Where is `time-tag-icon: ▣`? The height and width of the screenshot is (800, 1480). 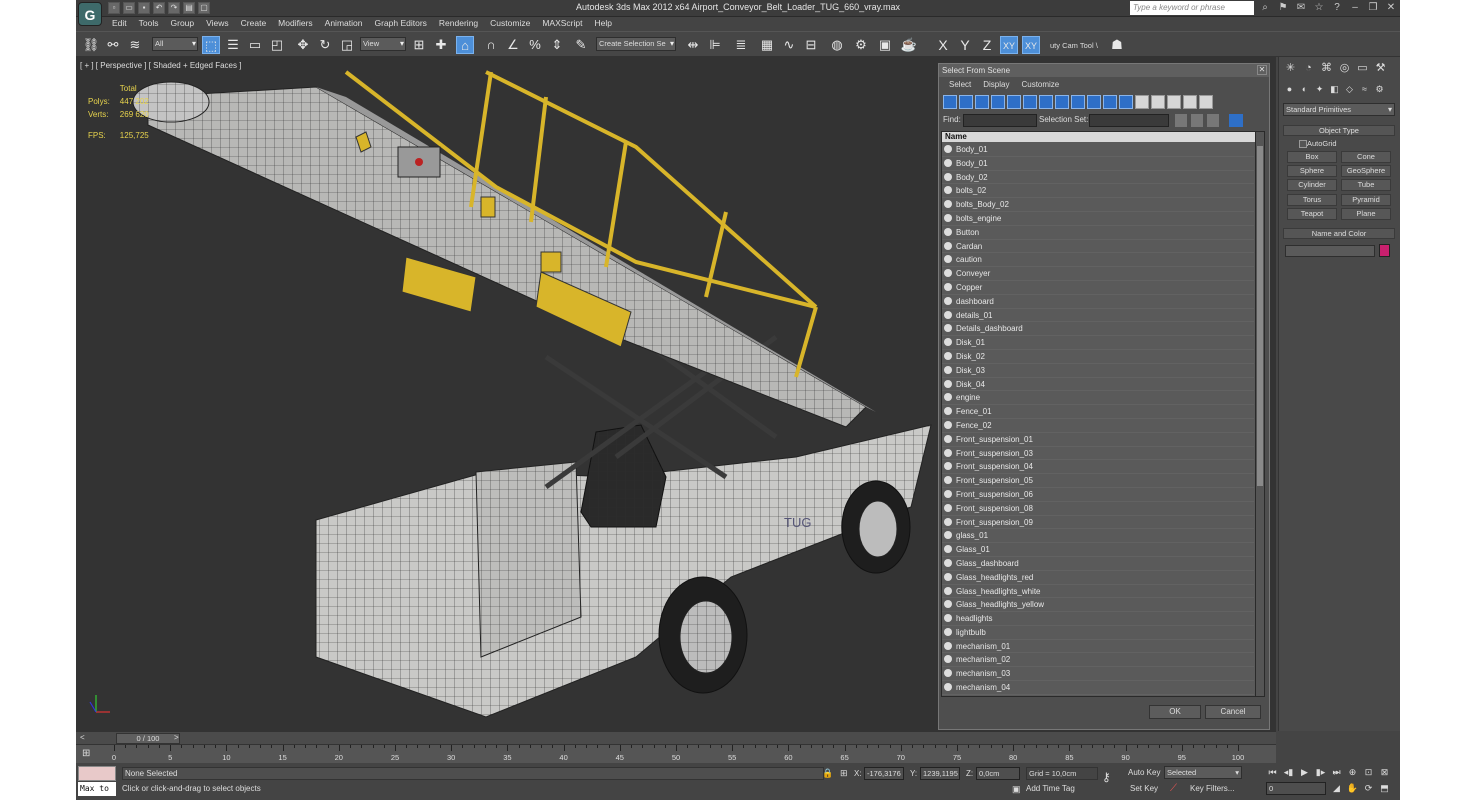 time-tag-icon: ▣ is located at coordinates (1016, 789).